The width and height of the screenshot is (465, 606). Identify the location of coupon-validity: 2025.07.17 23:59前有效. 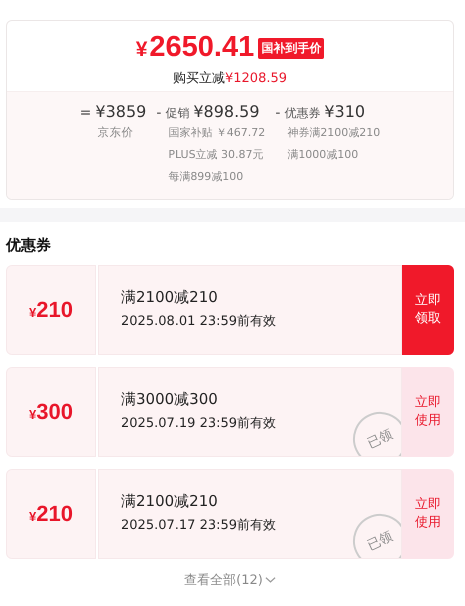
(199, 525).